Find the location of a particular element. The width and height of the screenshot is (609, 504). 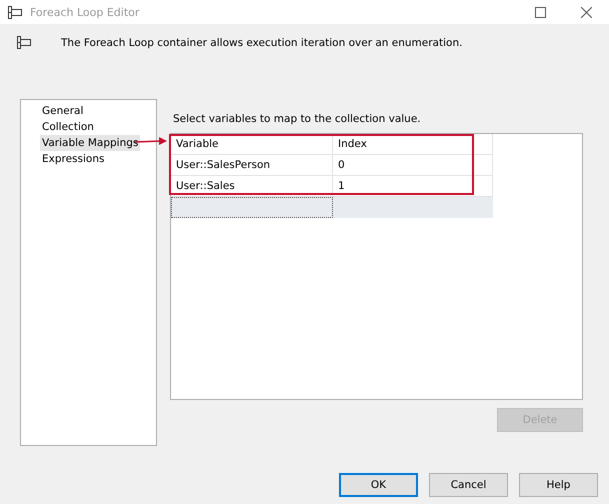

page-list-item: Expressions is located at coordinates (73, 159).